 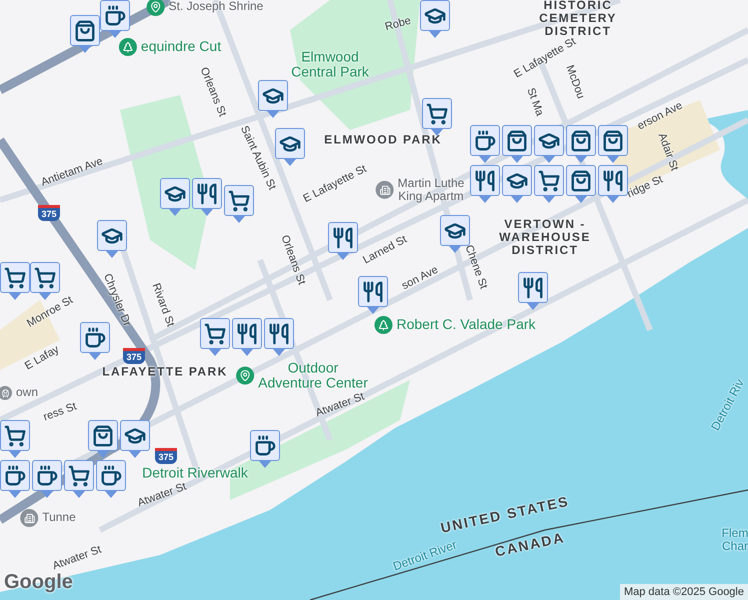 What do you see at coordinates (425, 556) in the screenshot?
I see `water-label: Detroit River` at bounding box center [425, 556].